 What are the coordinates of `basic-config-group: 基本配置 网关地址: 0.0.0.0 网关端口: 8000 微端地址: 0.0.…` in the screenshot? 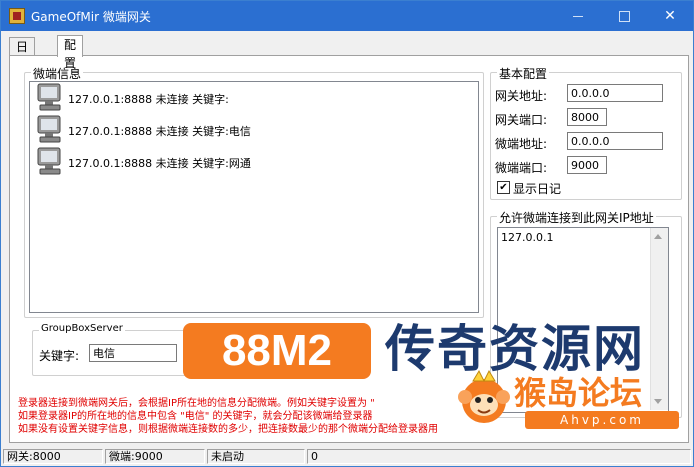 It's located at (586, 132).